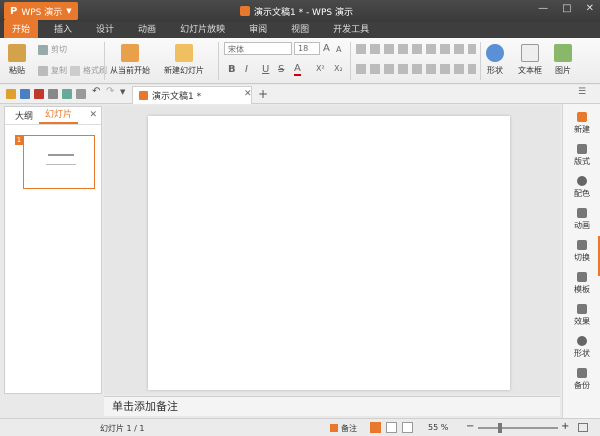 The width and height of the screenshot is (600, 436). Describe the element at coordinates (438, 427) in the screenshot. I see `zoom-level: 55 %` at that location.